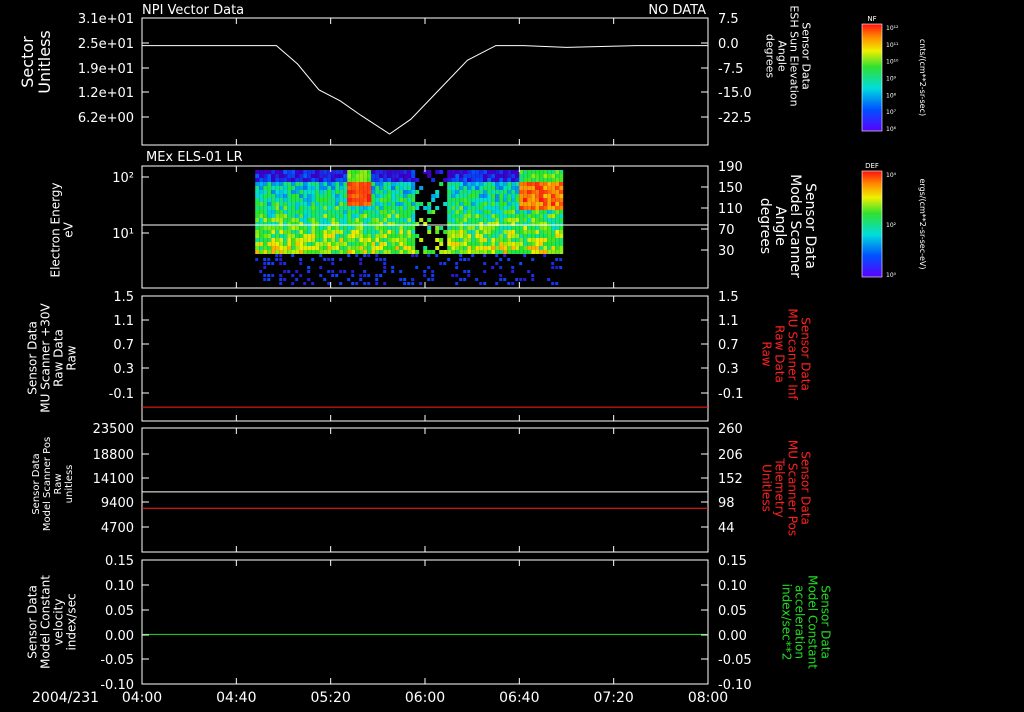 This screenshot has height=712, width=1024. I want to click on right-tick-label: -7.5, so click(730, 69).